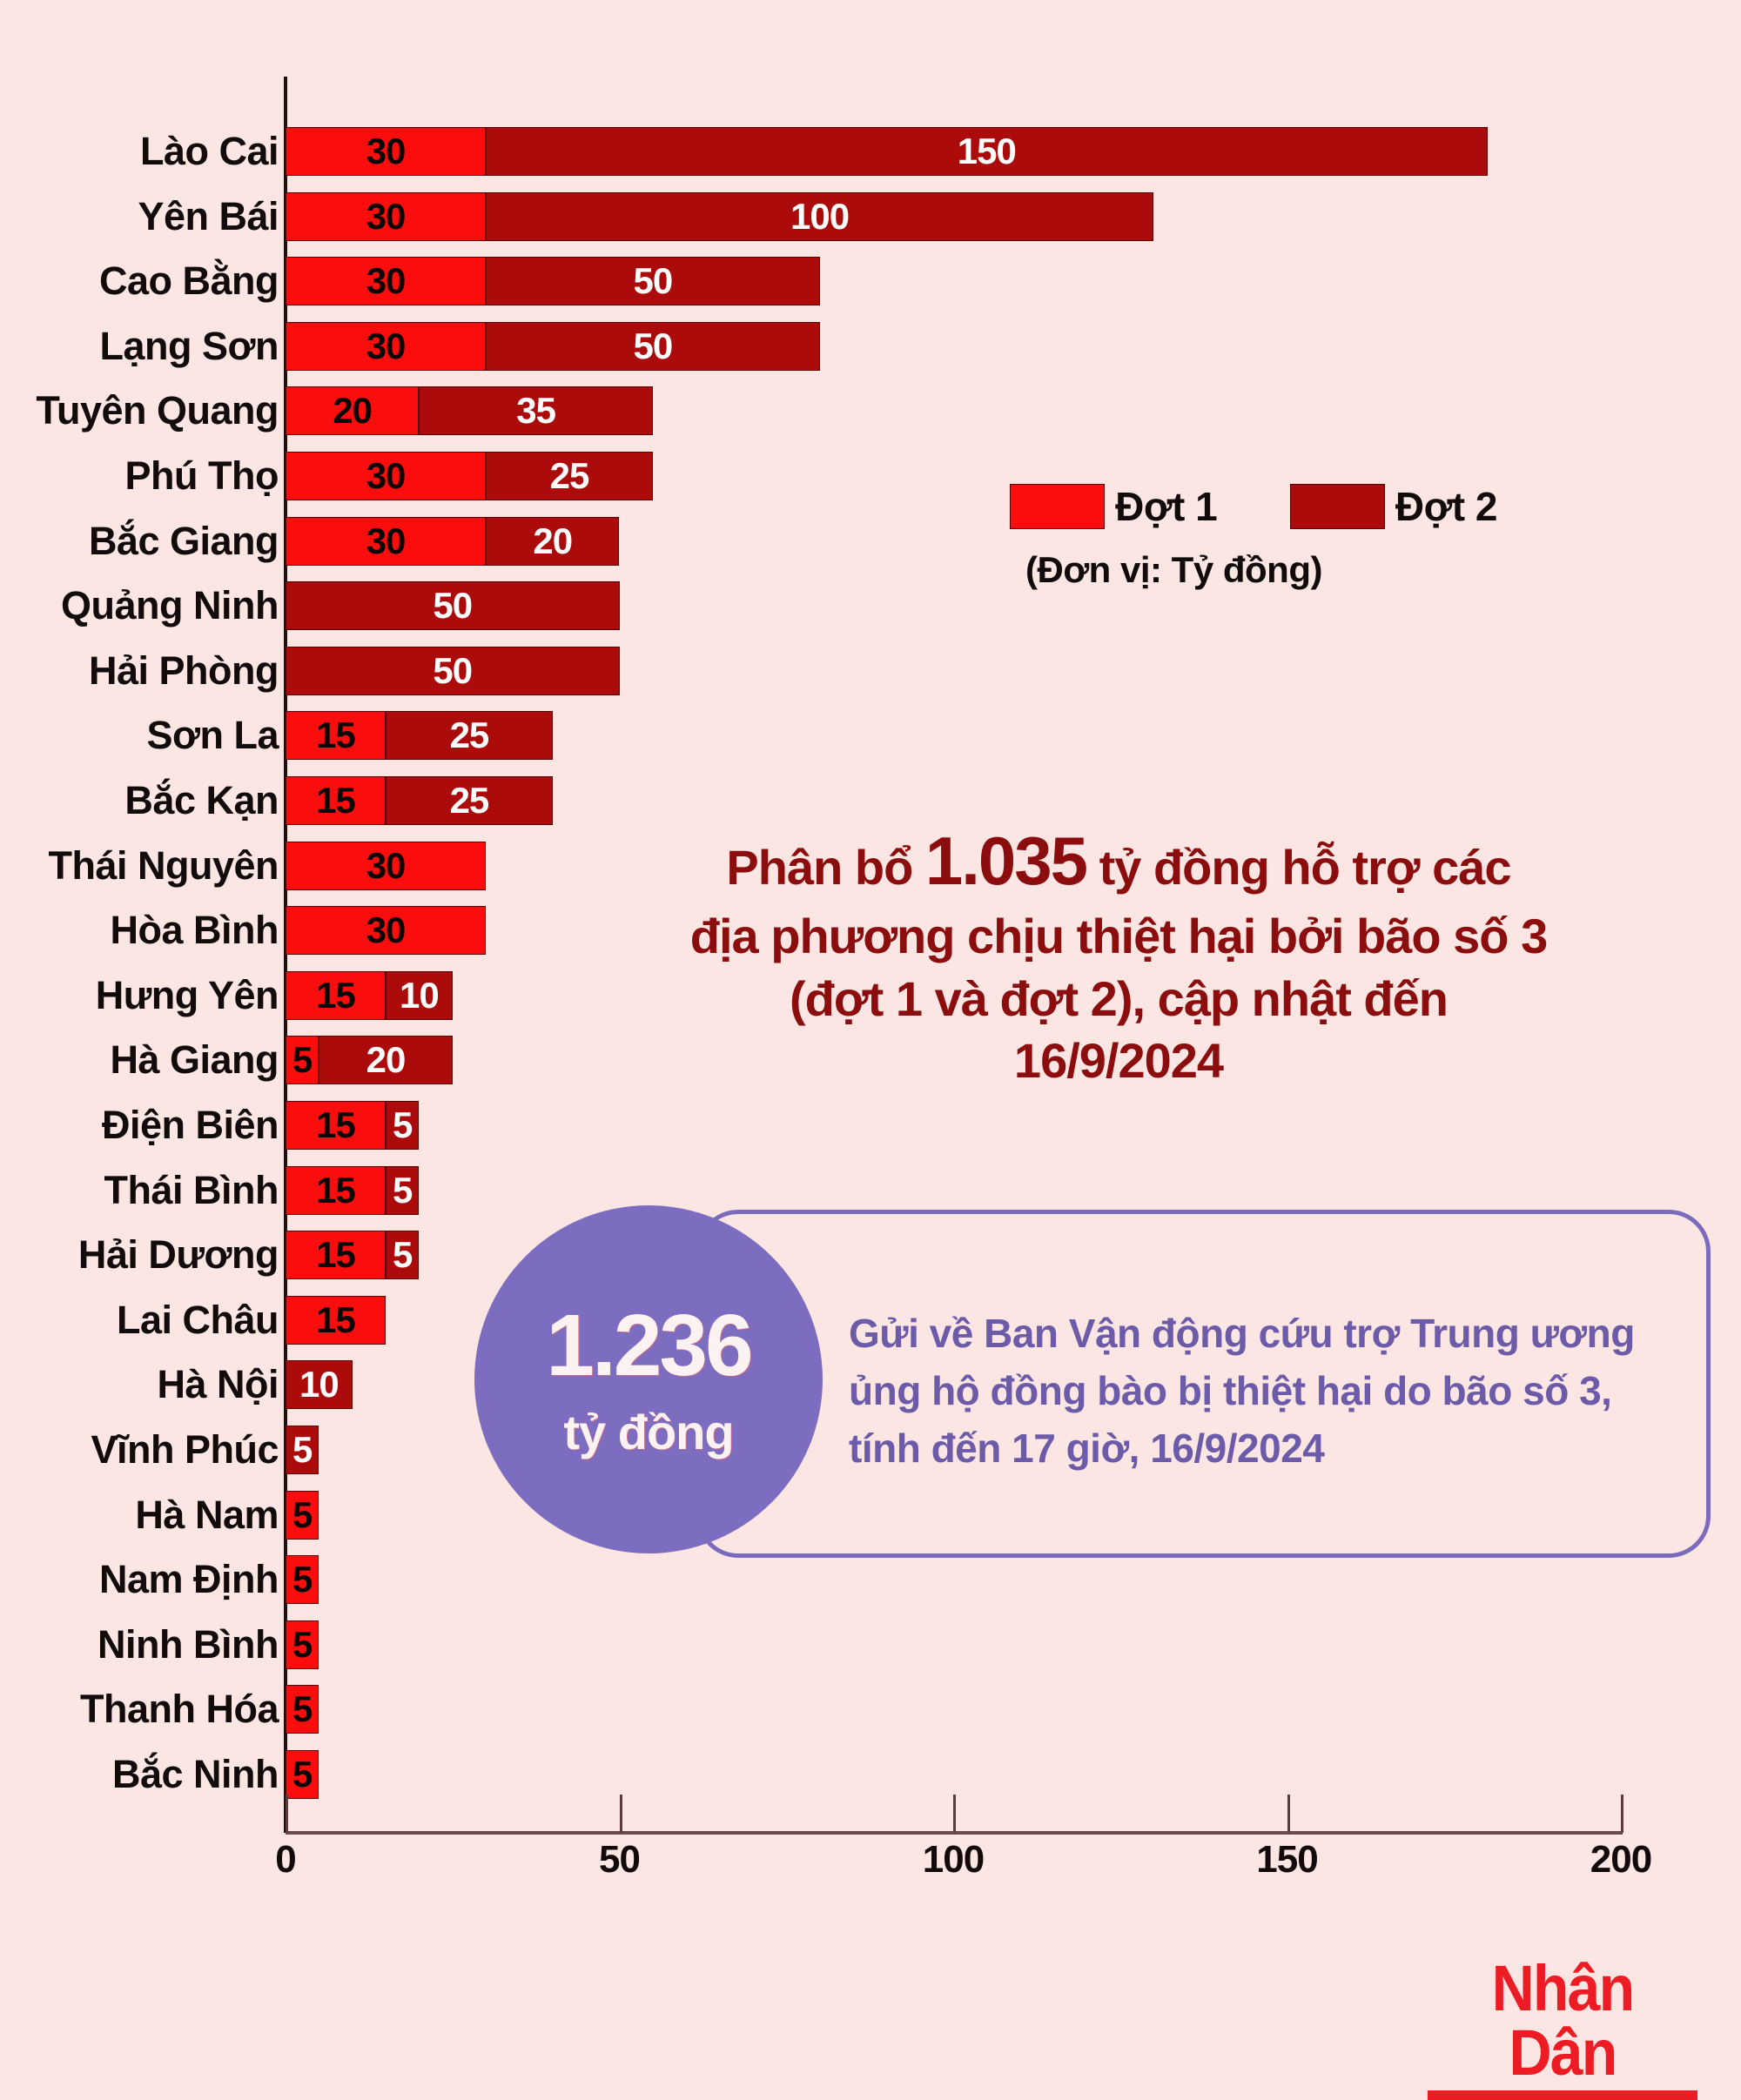 Image resolution: width=1741 pixels, height=2100 pixels. What do you see at coordinates (1118, 1061) in the screenshot?
I see `title-line-4: 16/9/2024` at bounding box center [1118, 1061].